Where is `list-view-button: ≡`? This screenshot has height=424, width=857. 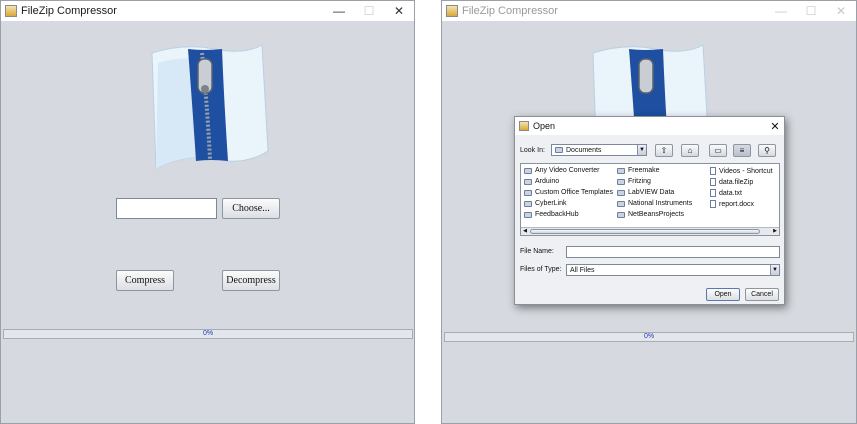 list-view-button: ≡ is located at coordinates (742, 150).